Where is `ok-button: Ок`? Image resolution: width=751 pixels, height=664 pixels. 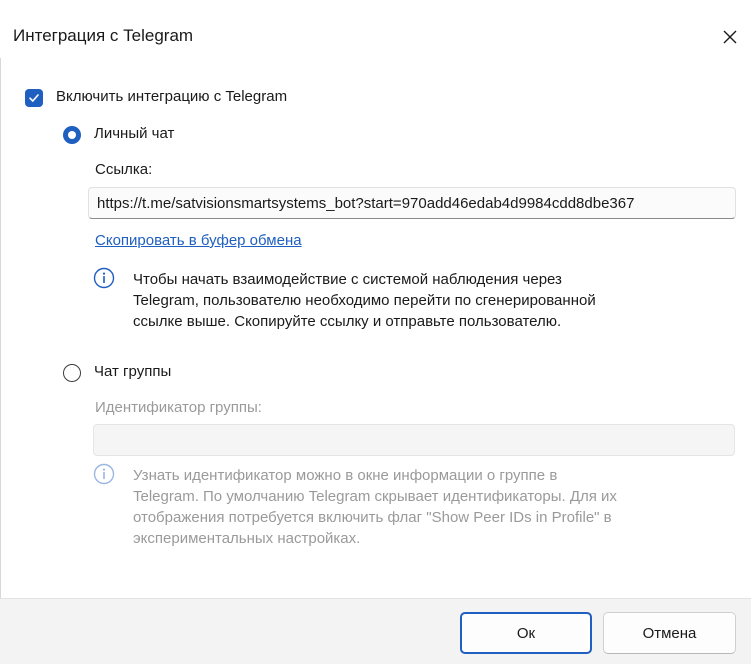 ok-button: Ок is located at coordinates (526, 633).